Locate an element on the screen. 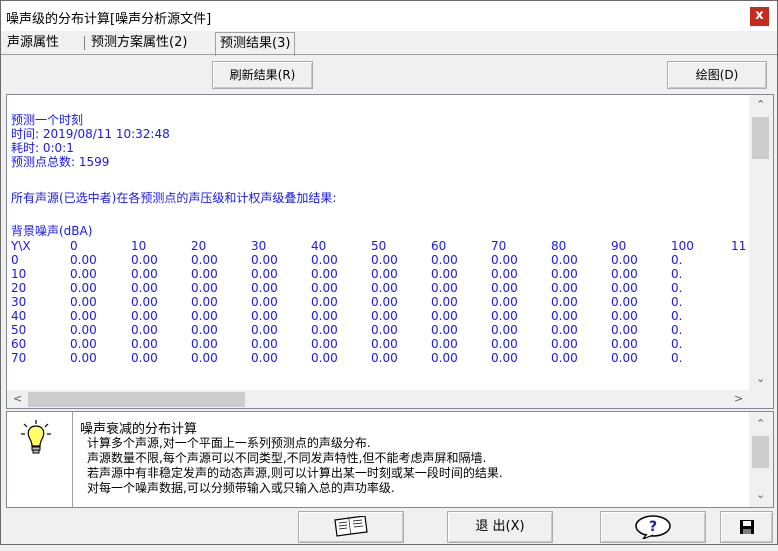  exit-button: 退 出(X) is located at coordinates (500, 527).